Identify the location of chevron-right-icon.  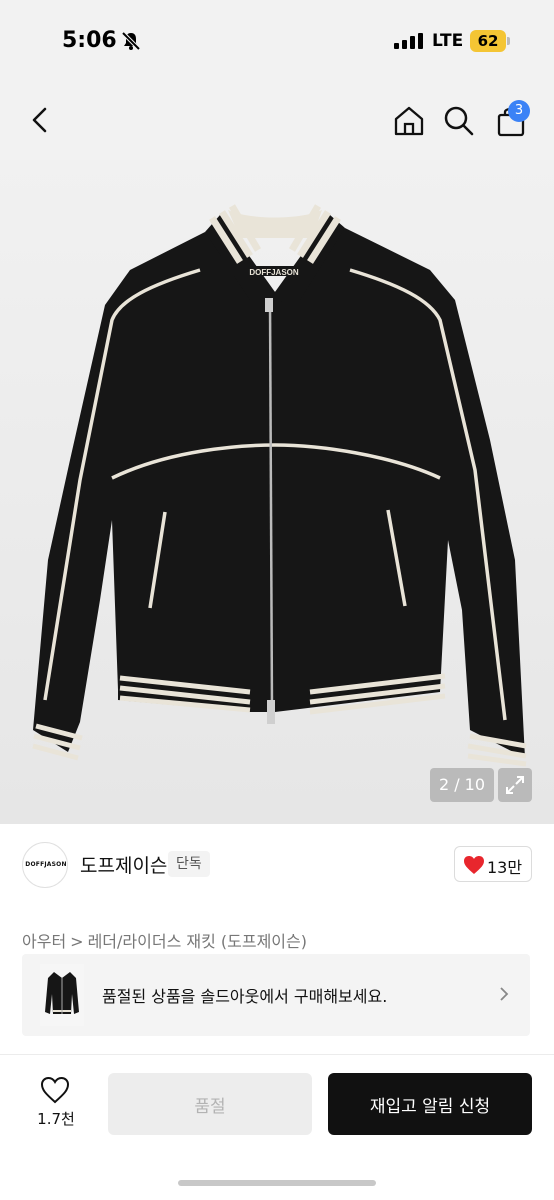
(504, 994).